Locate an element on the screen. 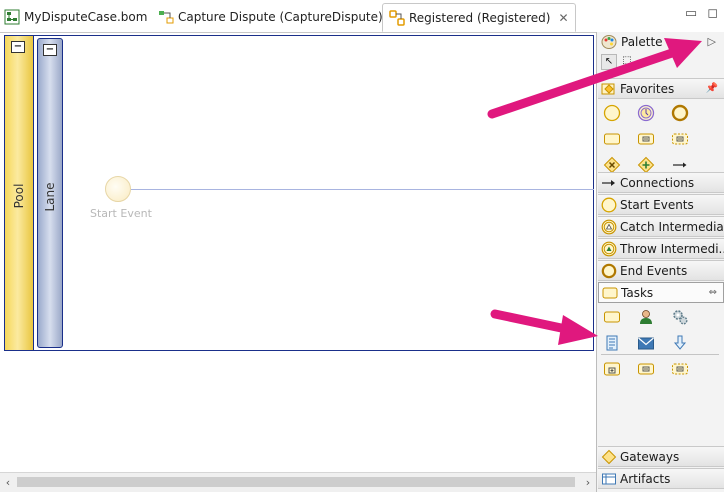  tab-label: Capture Dispute (CaptureDispute) is located at coordinates (280, 17).